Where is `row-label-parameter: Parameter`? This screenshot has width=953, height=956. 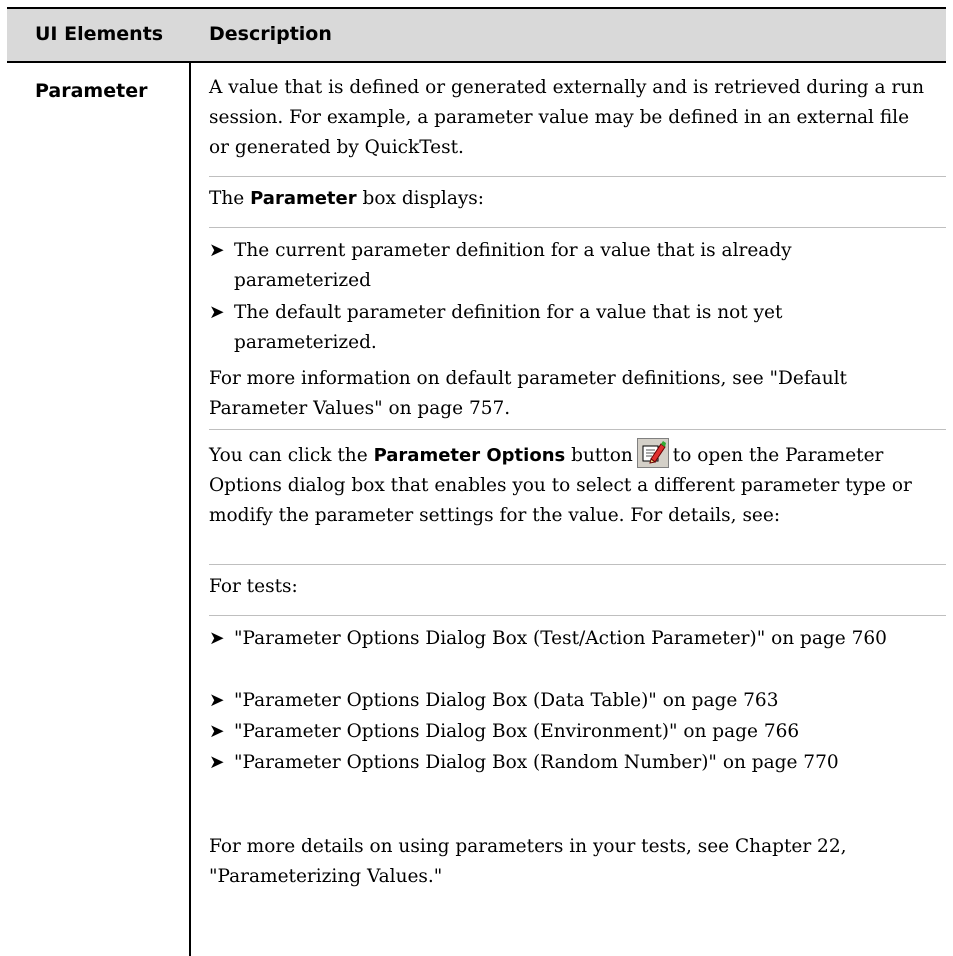 row-label-parameter: Parameter is located at coordinates (91, 91).